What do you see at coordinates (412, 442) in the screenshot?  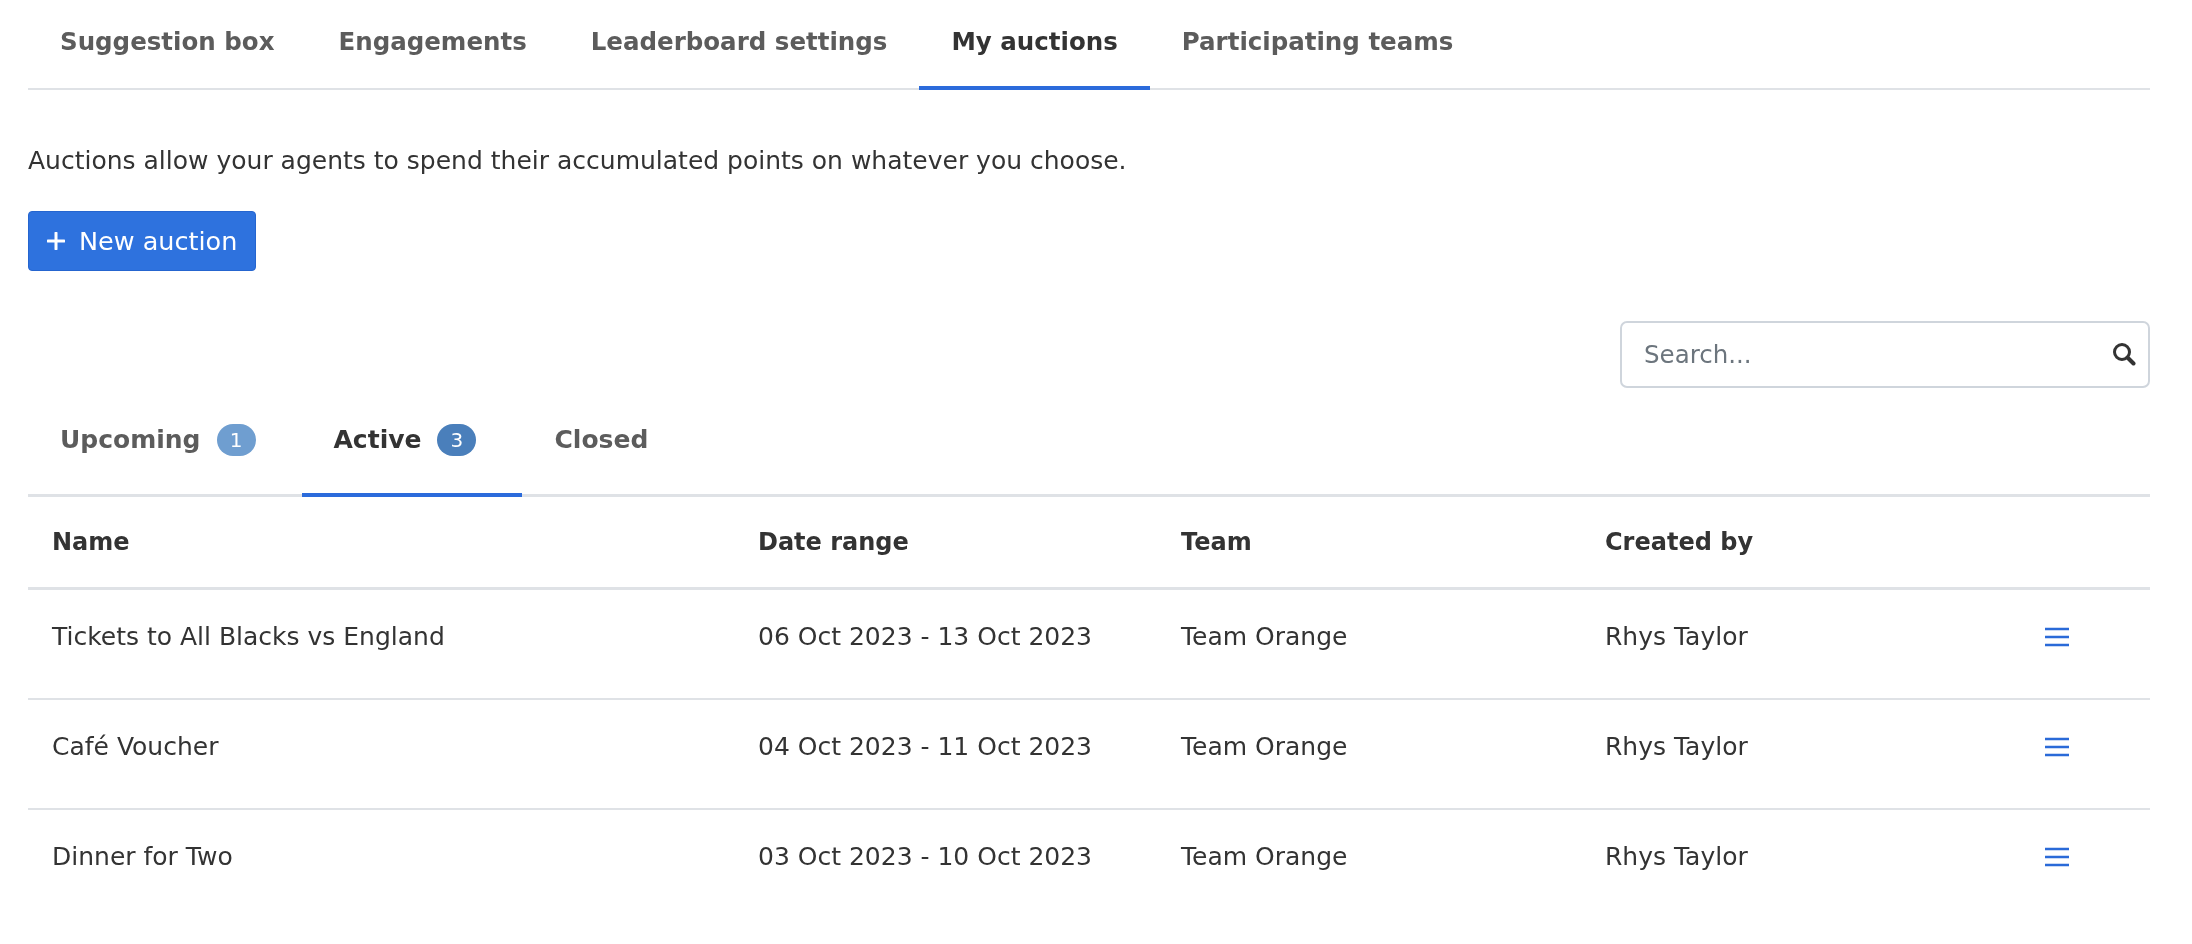 I see `status-tab: Active 3` at bounding box center [412, 442].